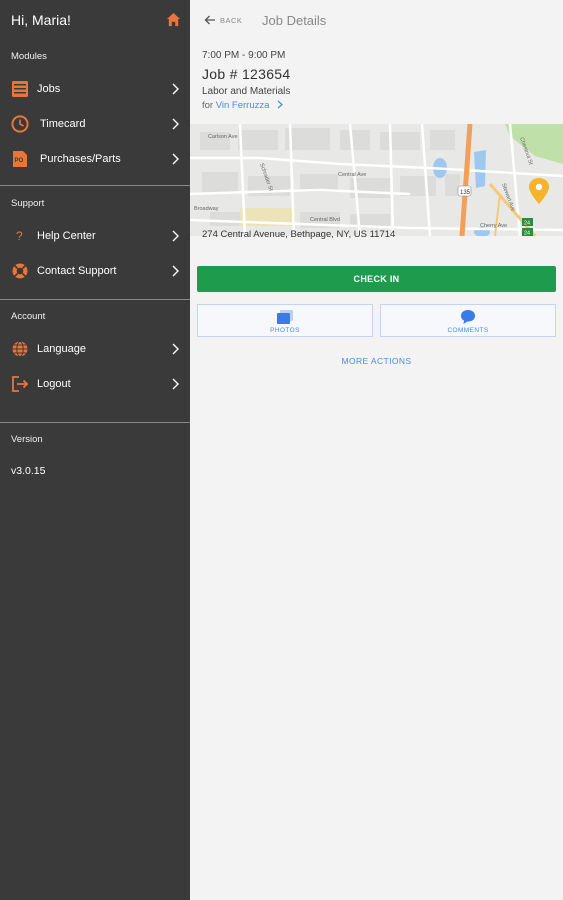 The image size is (563, 900). What do you see at coordinates (61, 349) in the screenshot?
I see `sidebar-item-label: Language` at bounding box center [61, 349].